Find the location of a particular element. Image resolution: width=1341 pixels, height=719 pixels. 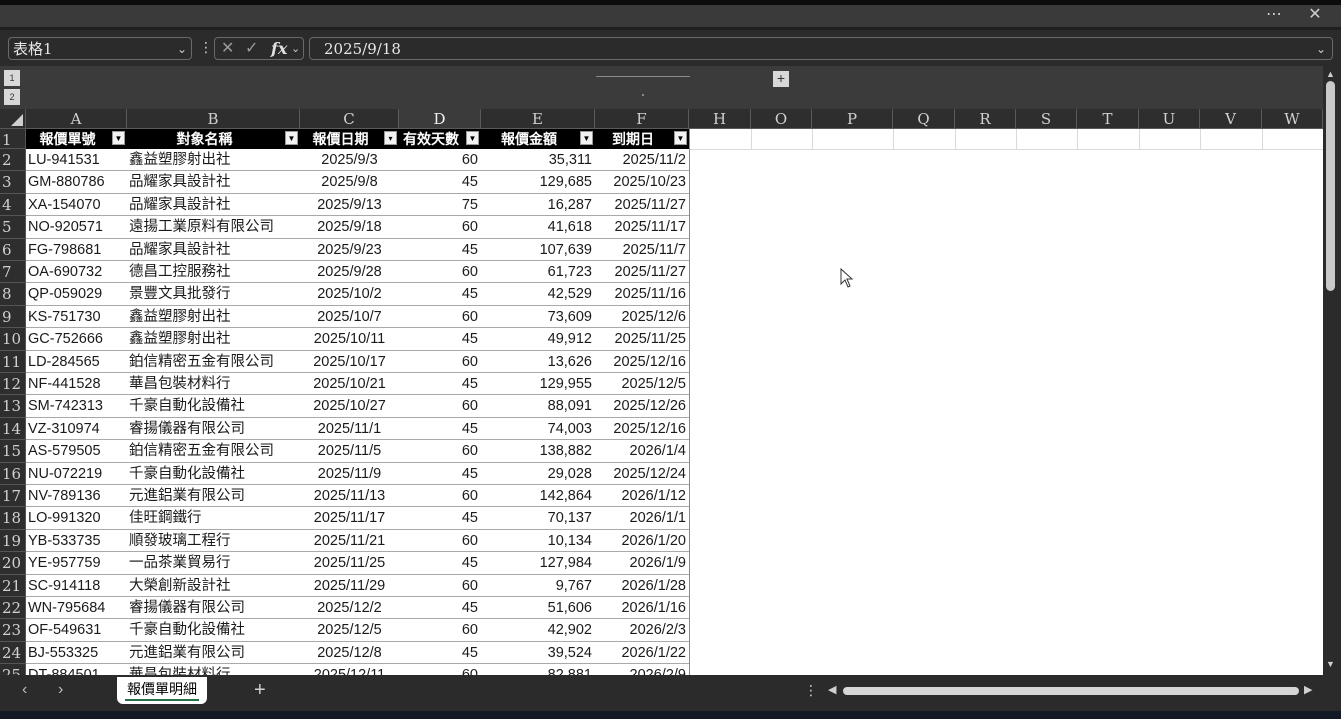

vertical-scrollbar: ▲ ▼ is located at coordinates (1332, 370).